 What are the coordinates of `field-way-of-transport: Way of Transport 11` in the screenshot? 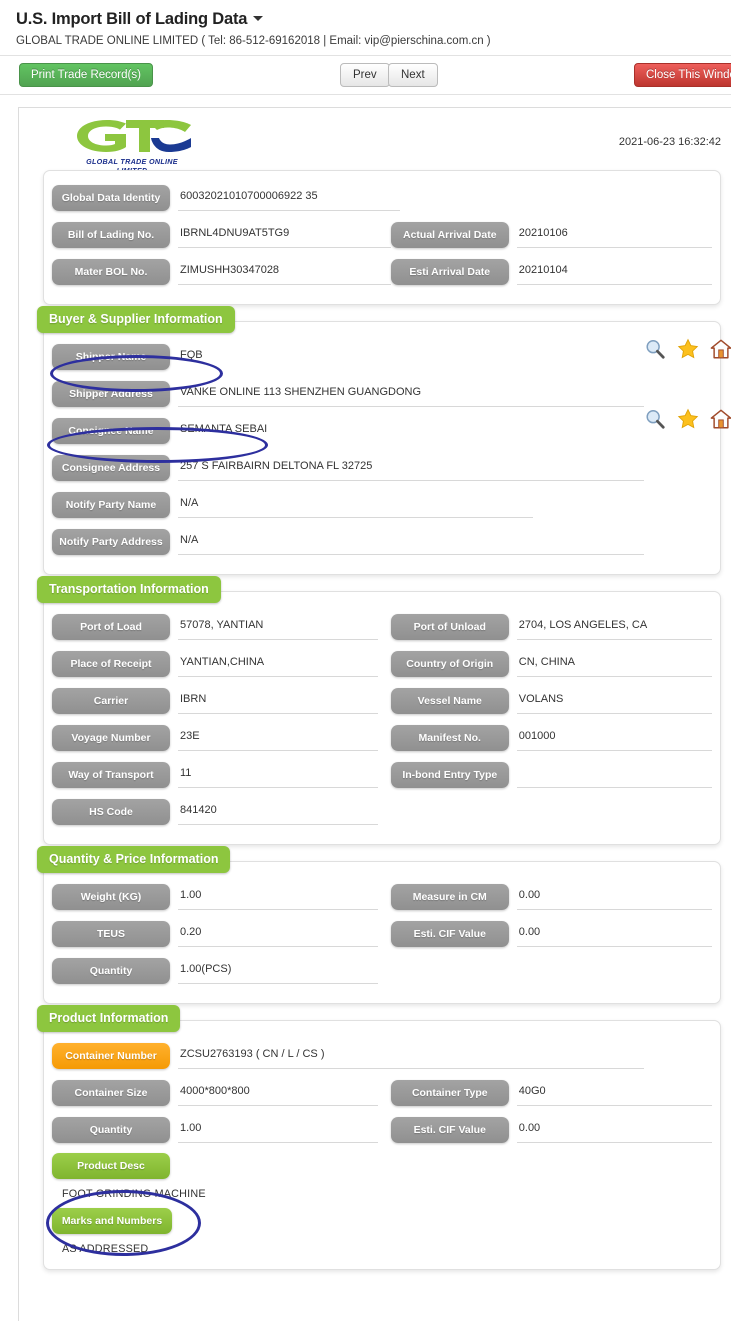 It's located at (221, 775).